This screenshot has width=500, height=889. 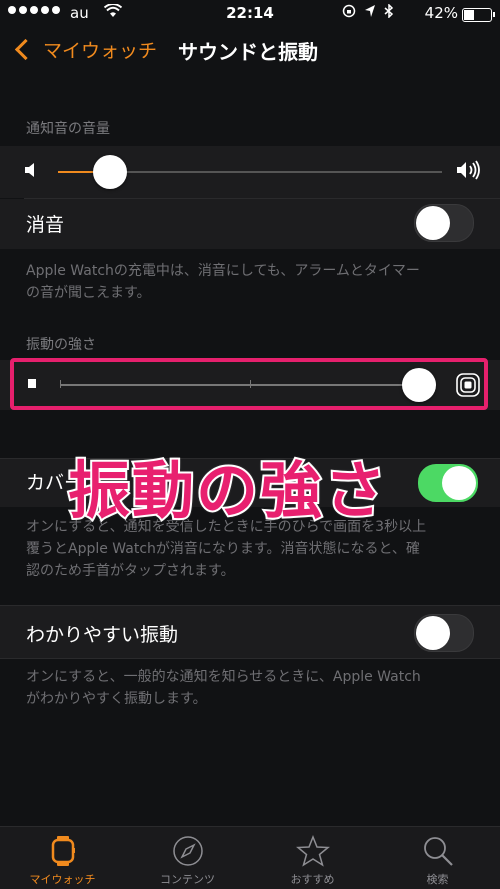 I want to click on cover-description-line-3: 認のため手首がタップされます。, so click(x=130, y=571).